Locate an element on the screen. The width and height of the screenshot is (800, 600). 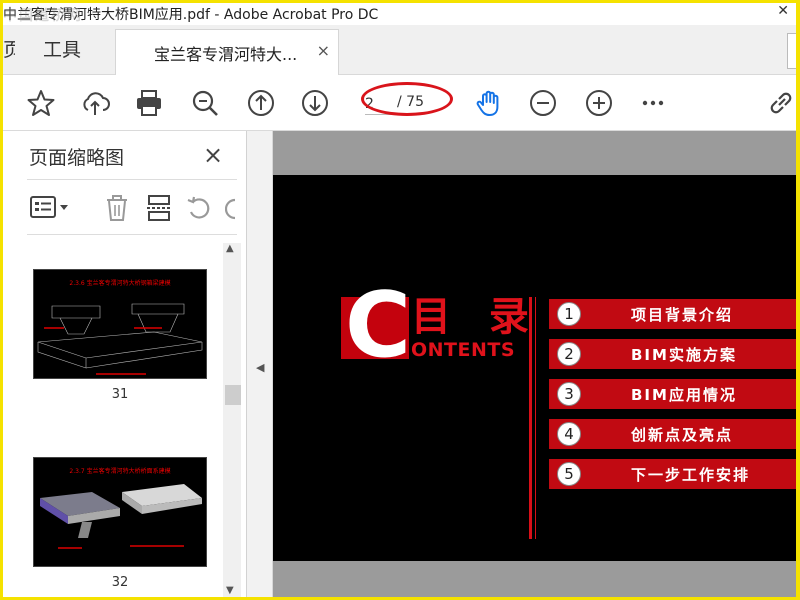
share-link-icon is located at coordinates (780, 103).